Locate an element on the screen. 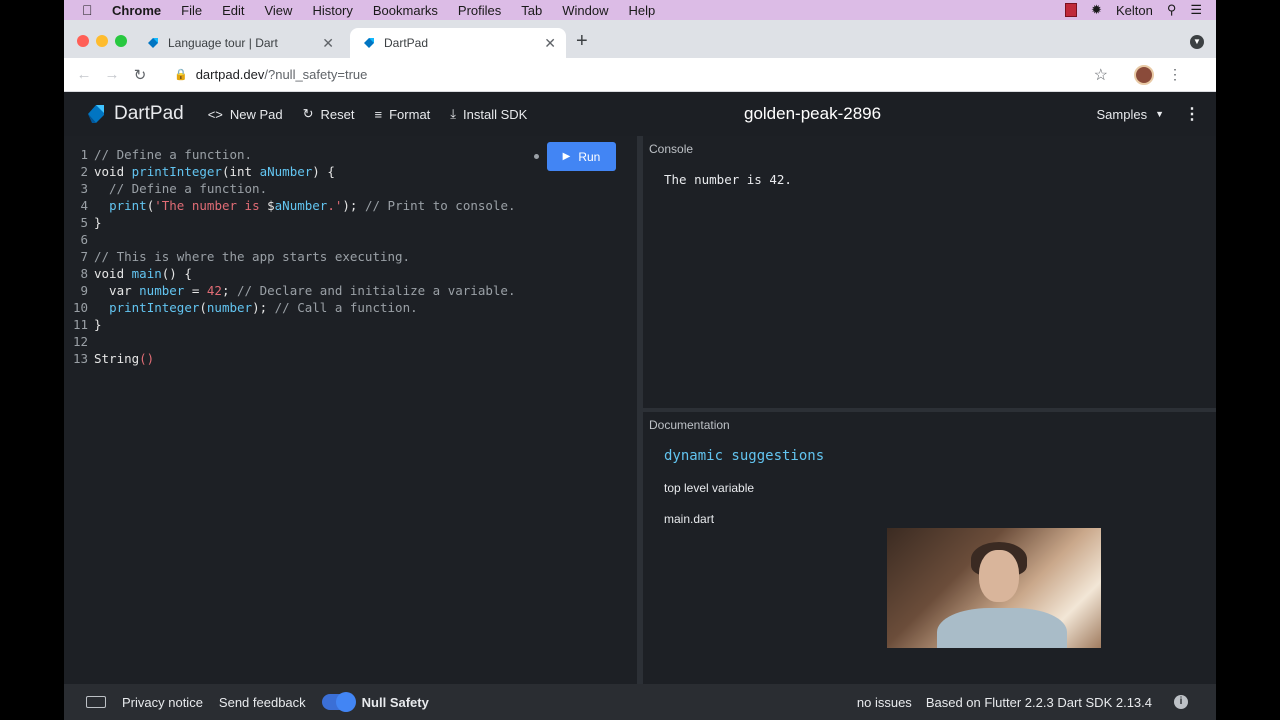  code-text: ; is located at coordinates (229, 290).